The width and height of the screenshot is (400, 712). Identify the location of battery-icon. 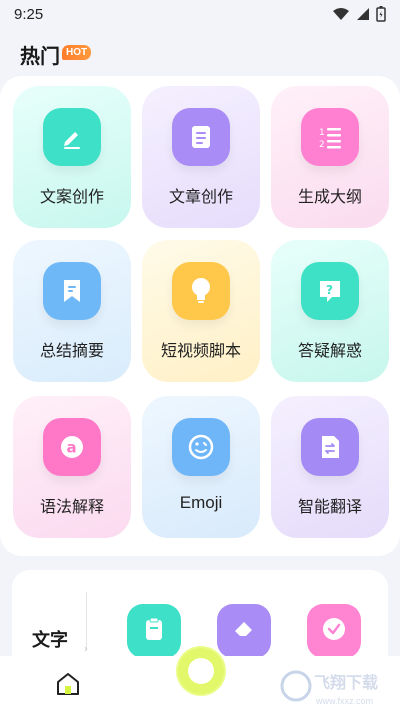
(381, 14).